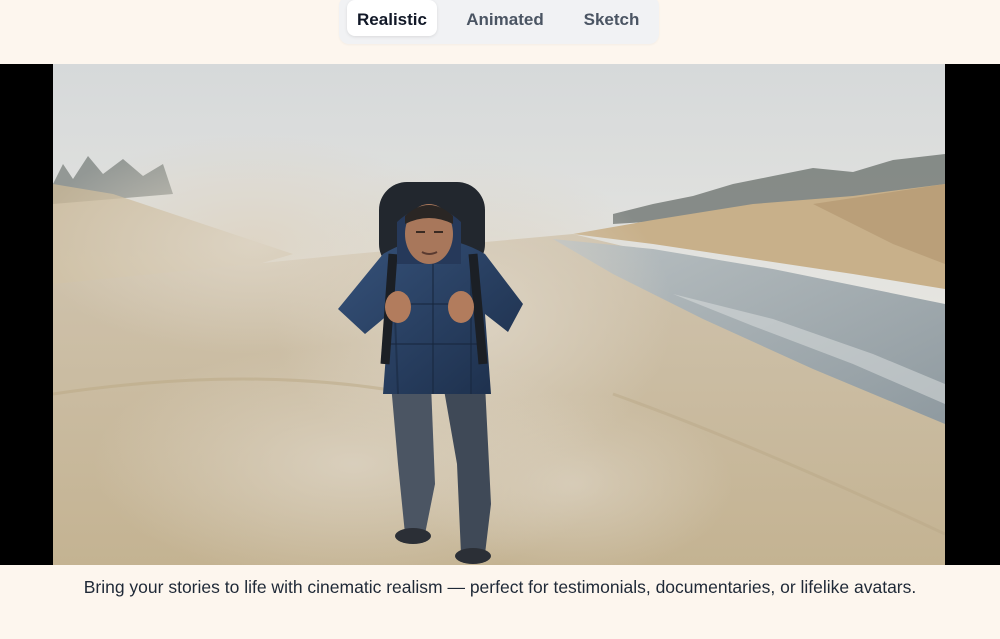 The height and width of the screenshot is (639, 1000). Describe the element at coordinates (505, 18) in the screenshot. I see `tab-animated: Animated` at that location.